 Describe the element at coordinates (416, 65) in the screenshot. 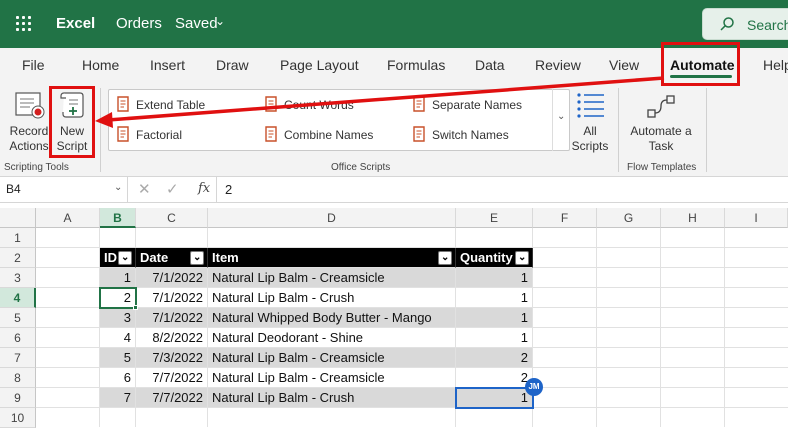

I see `tab-formulas: Formulas` at that location.